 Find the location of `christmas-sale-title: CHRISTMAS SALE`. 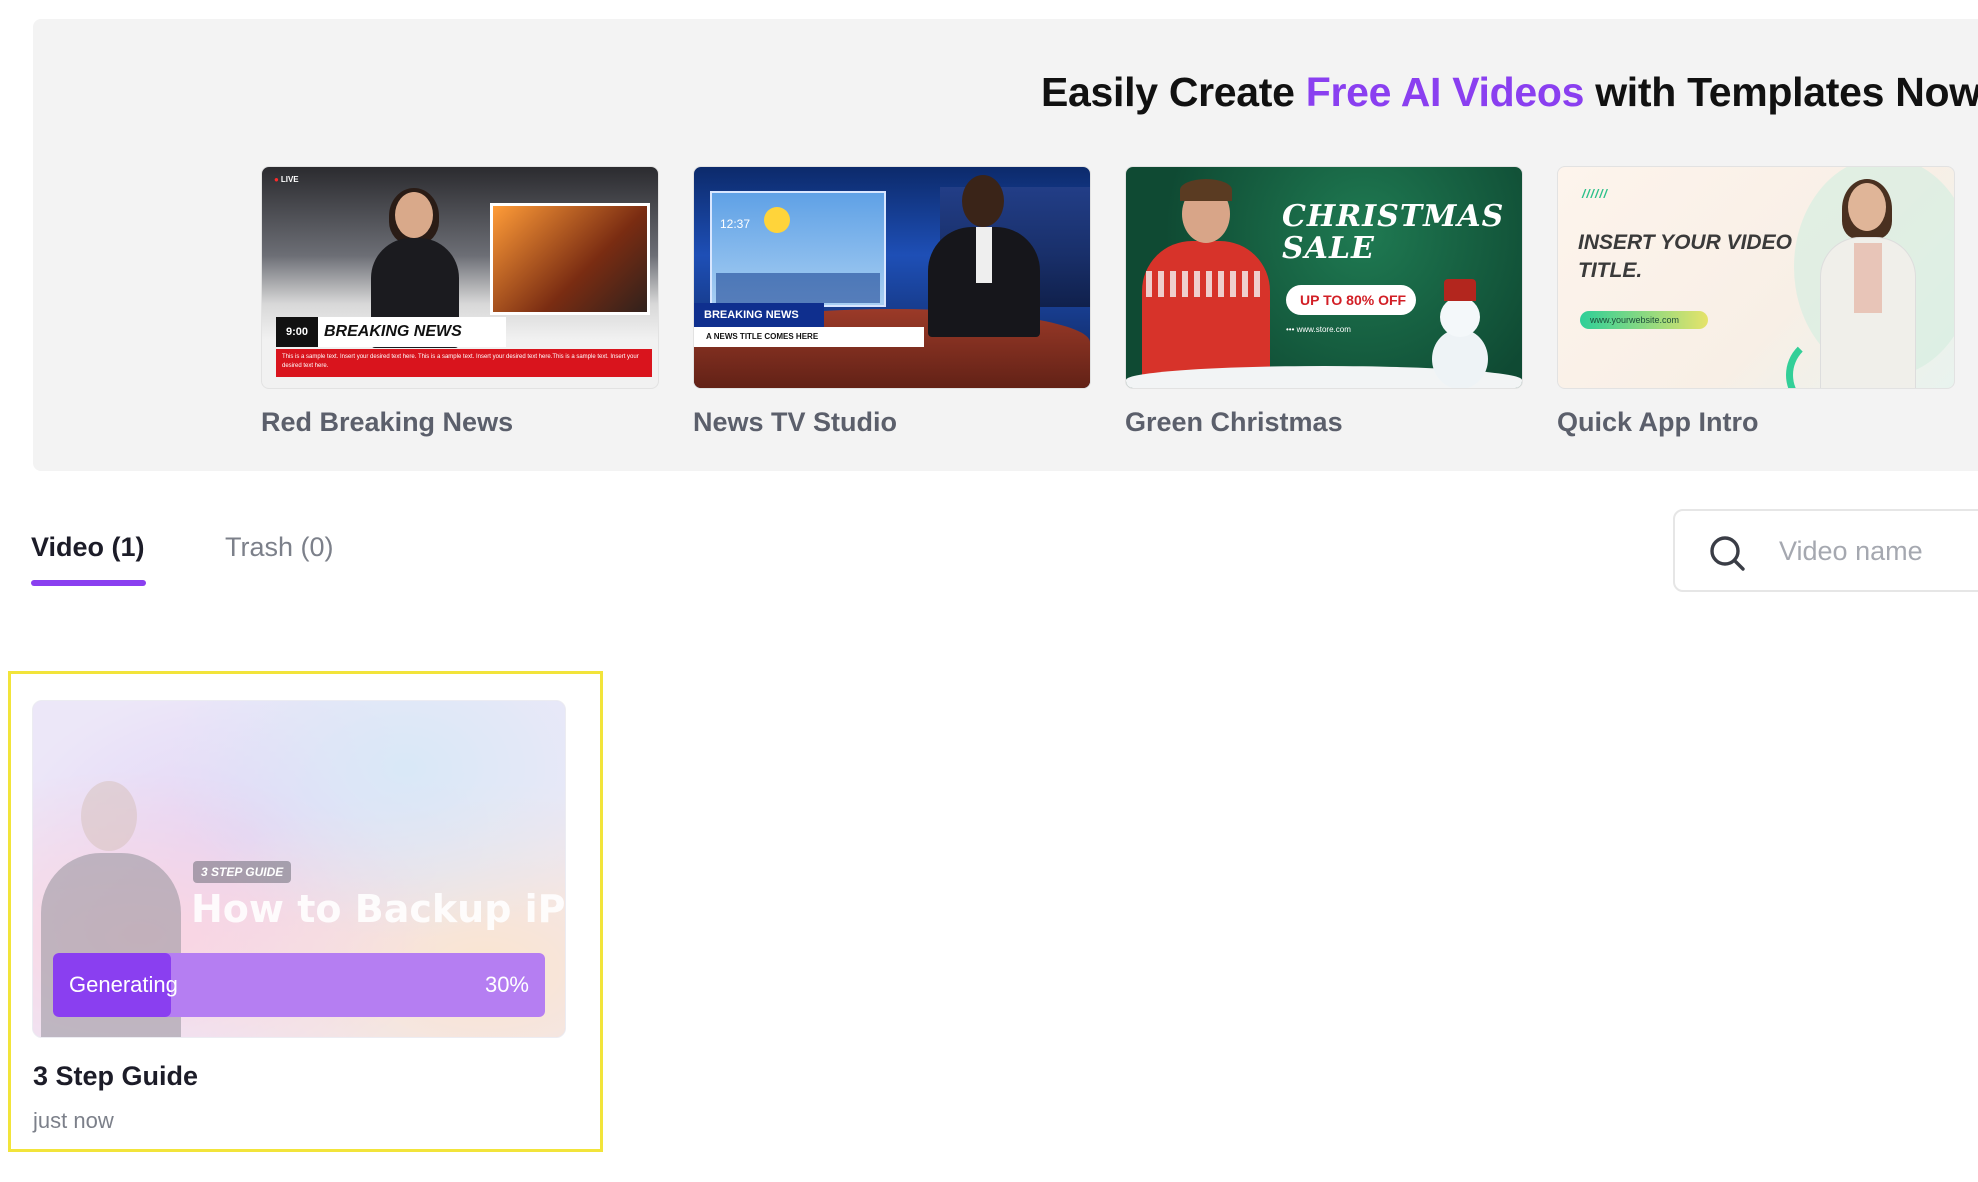

christmas-sale-title: CHRISTMAS SALE is located at coordinates (1393, 232).